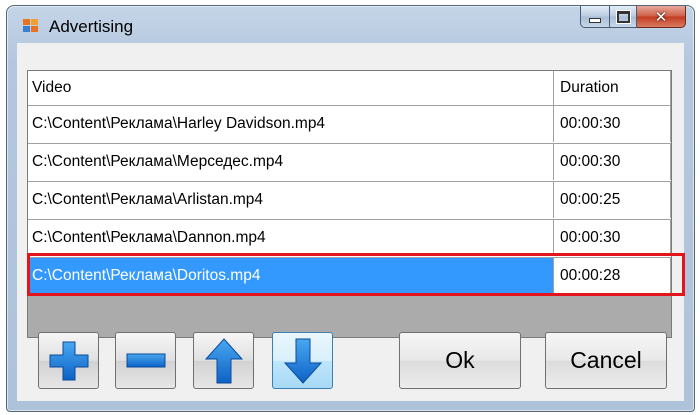 The width and height of the screenshot is (700, 415). I want to click on ok-button: Ok, so click(460, 360).